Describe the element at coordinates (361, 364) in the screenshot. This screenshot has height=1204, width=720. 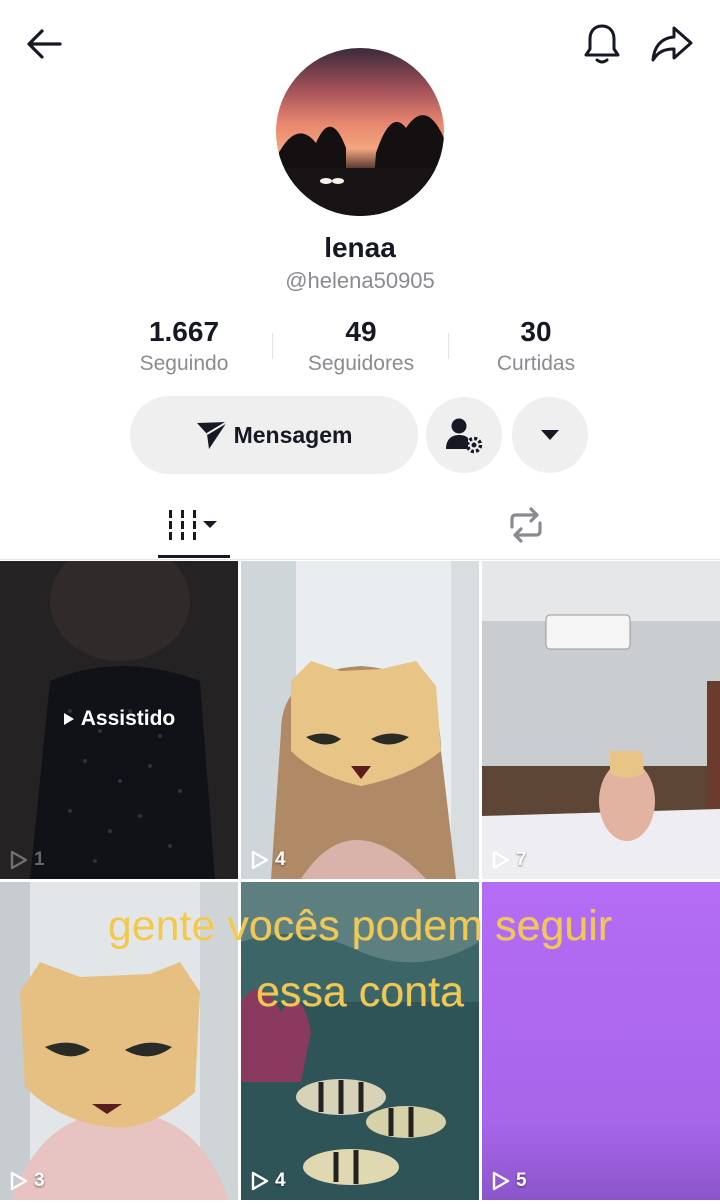
I see `followers-label: Seguidores` at that location.